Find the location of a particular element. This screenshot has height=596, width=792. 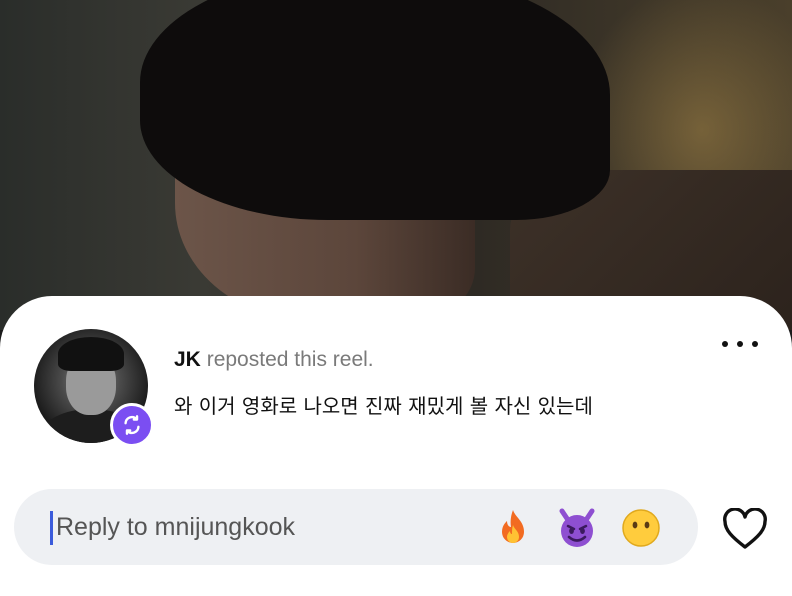

repost-icon-svg is located at coordinates (132, 425).